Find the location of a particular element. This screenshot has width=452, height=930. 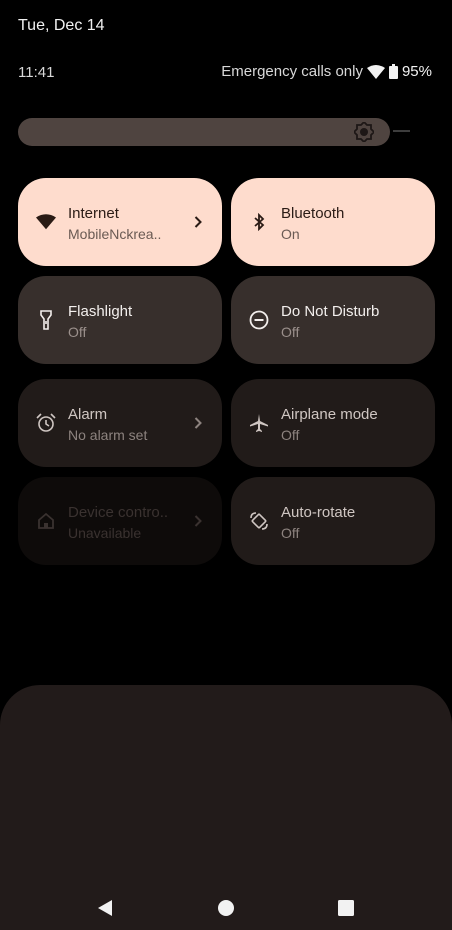

tile-title: Bluetooth is located at coordinates (313, 213).